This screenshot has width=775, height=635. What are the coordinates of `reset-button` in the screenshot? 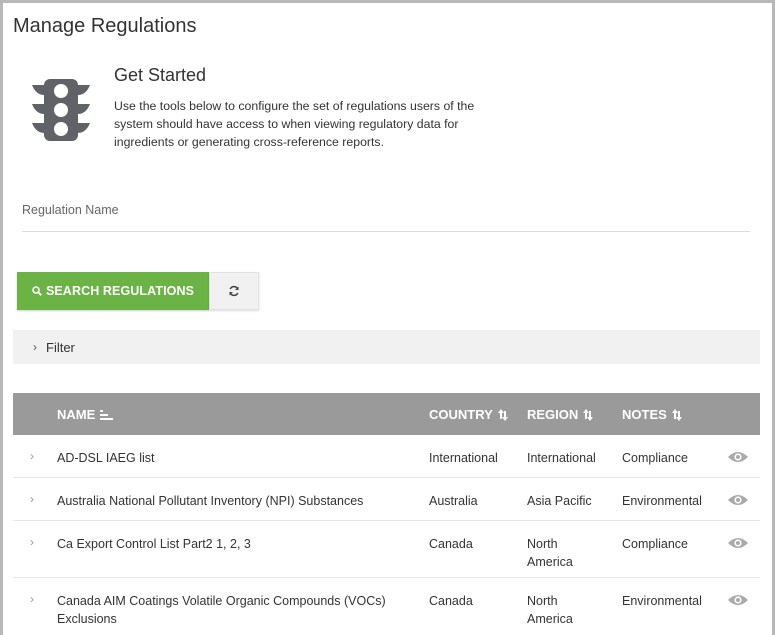 It's located at (234, 291).